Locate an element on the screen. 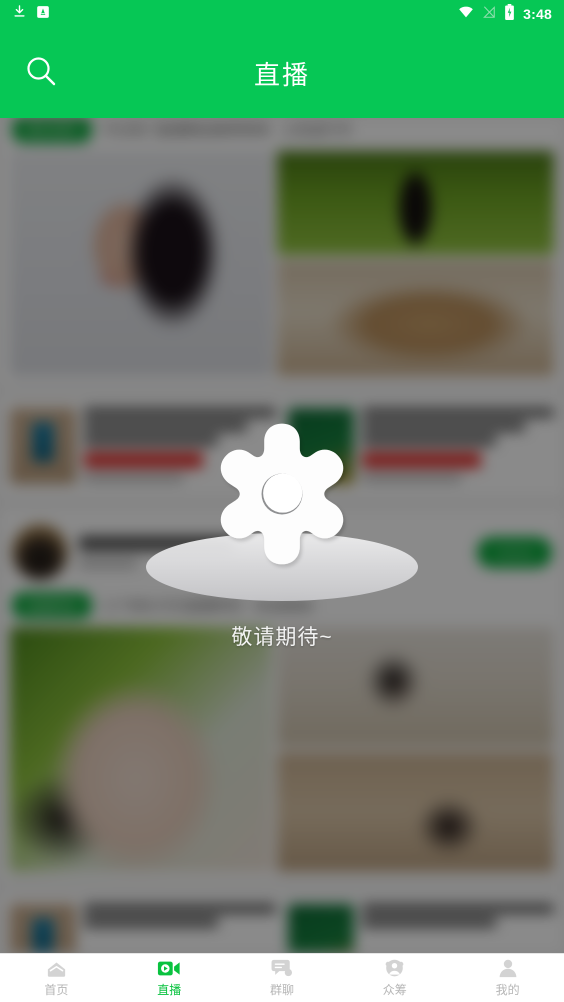 The width and height of the screenshot is (564, 1002). nav-label-live: 直播 is located at coordinates (169, 990).